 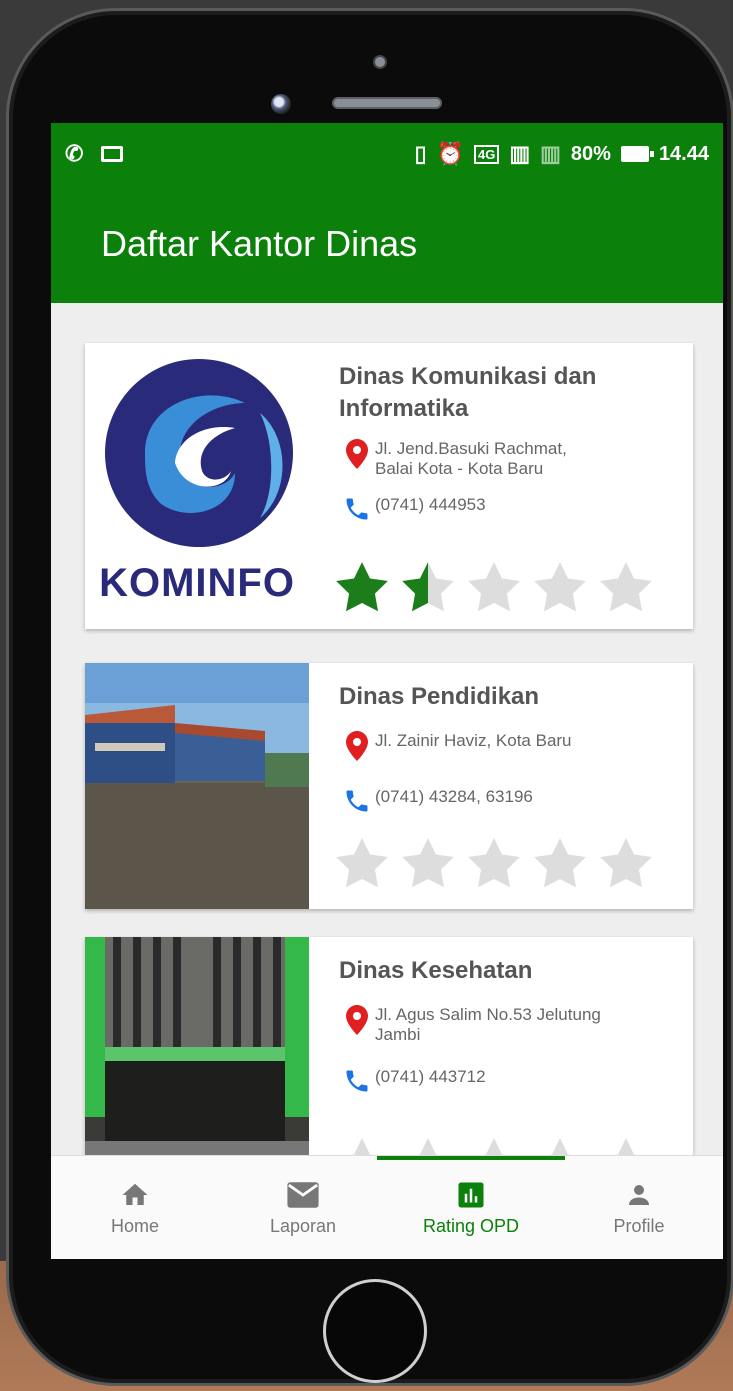 What do you see at coordinates (135, 1194) in the screenshot?
I see `home-icon` at bounding box center [135, 1194].